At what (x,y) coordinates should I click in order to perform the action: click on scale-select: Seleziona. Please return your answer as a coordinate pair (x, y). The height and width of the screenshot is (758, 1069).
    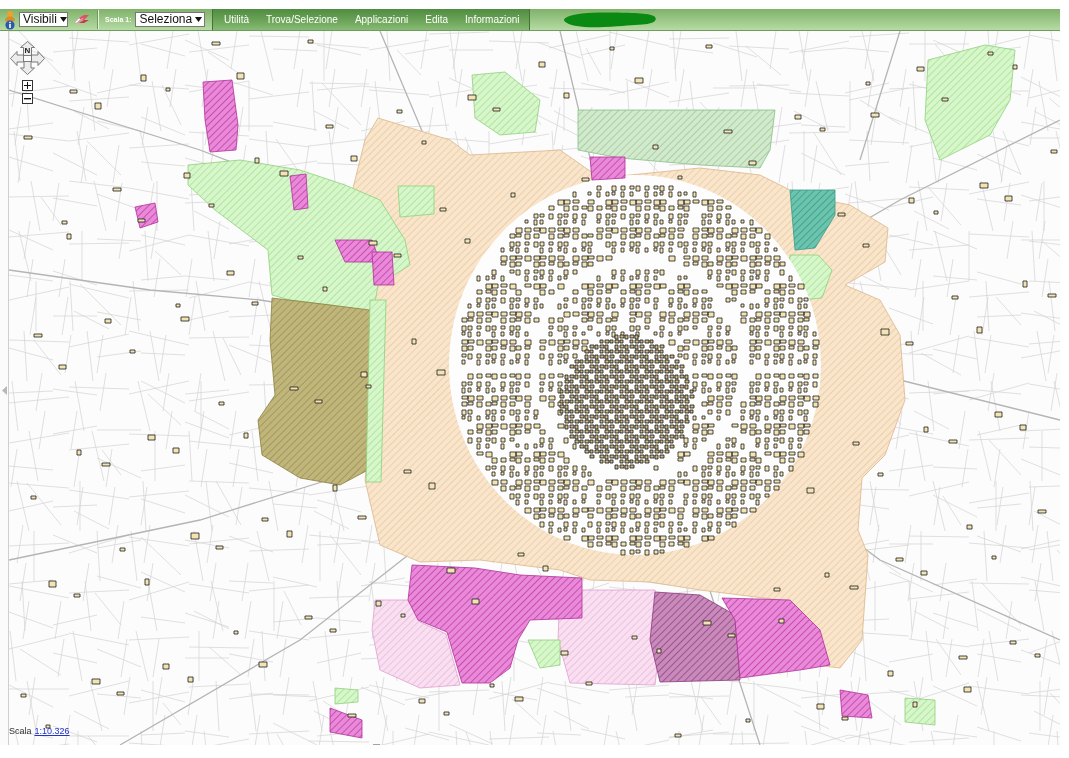
    Looking at the image, I should click on (170, 19).